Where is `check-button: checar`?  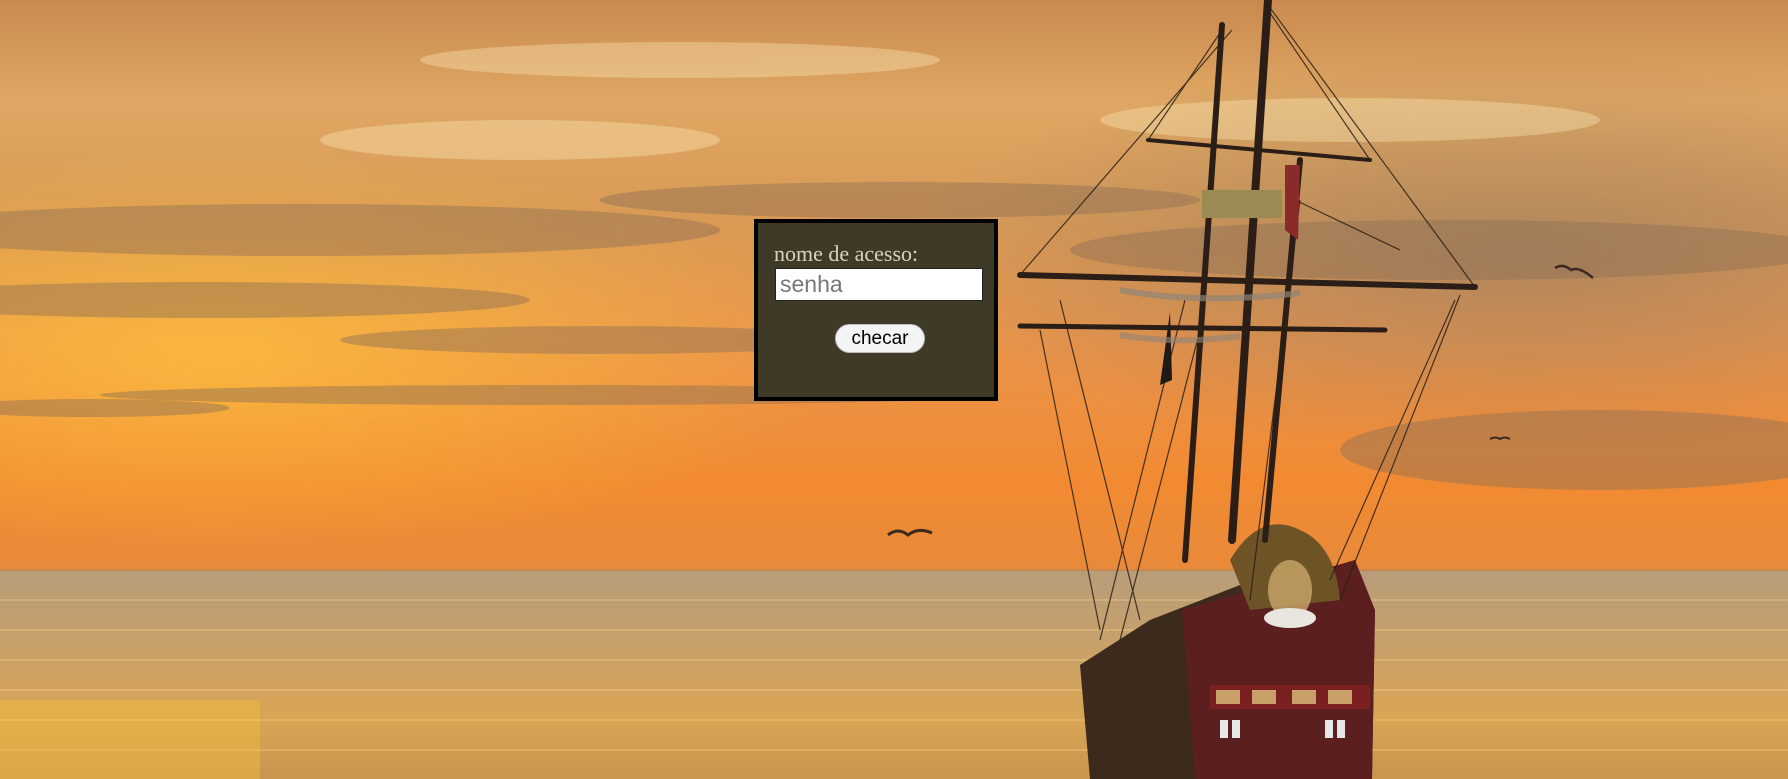
check-button: checar is located at coordinates (880, 338).